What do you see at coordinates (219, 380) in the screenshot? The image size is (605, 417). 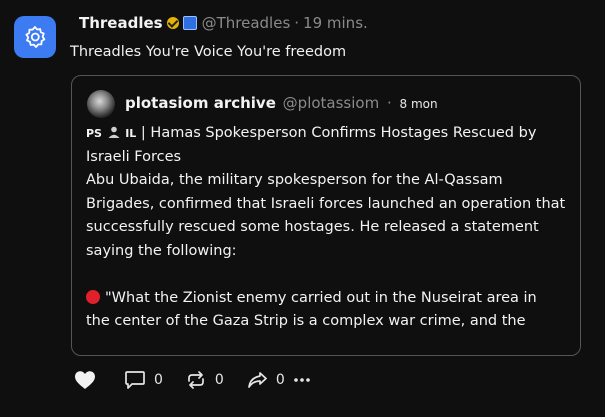 I see `repost-count: 0` at bounding box center [219, 380].